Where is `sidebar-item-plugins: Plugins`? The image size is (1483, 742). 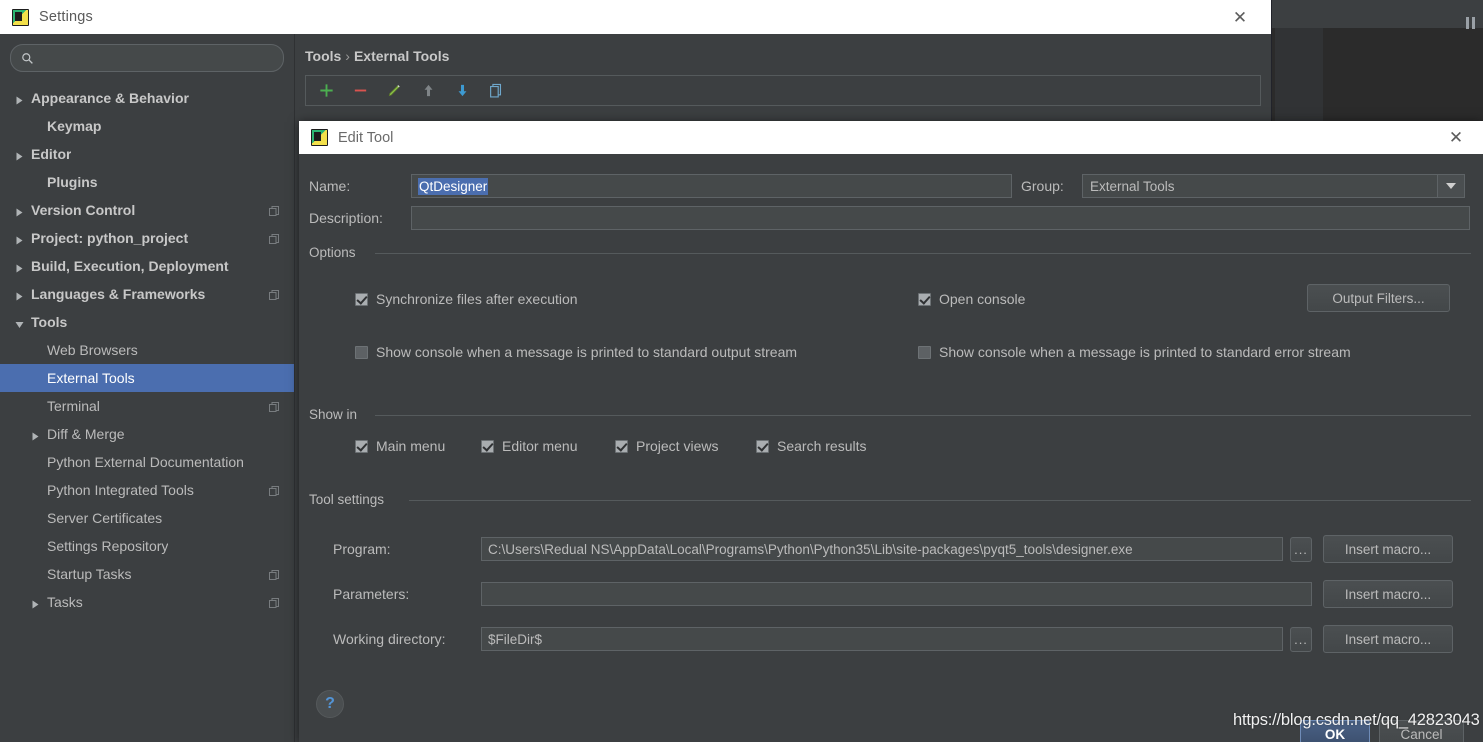 sidebar-item-plugins: Plugins is located at coordinates (147, 182).